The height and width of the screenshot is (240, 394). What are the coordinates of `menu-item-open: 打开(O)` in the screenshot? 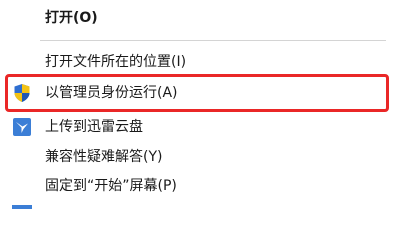 It's located at (197, 18).